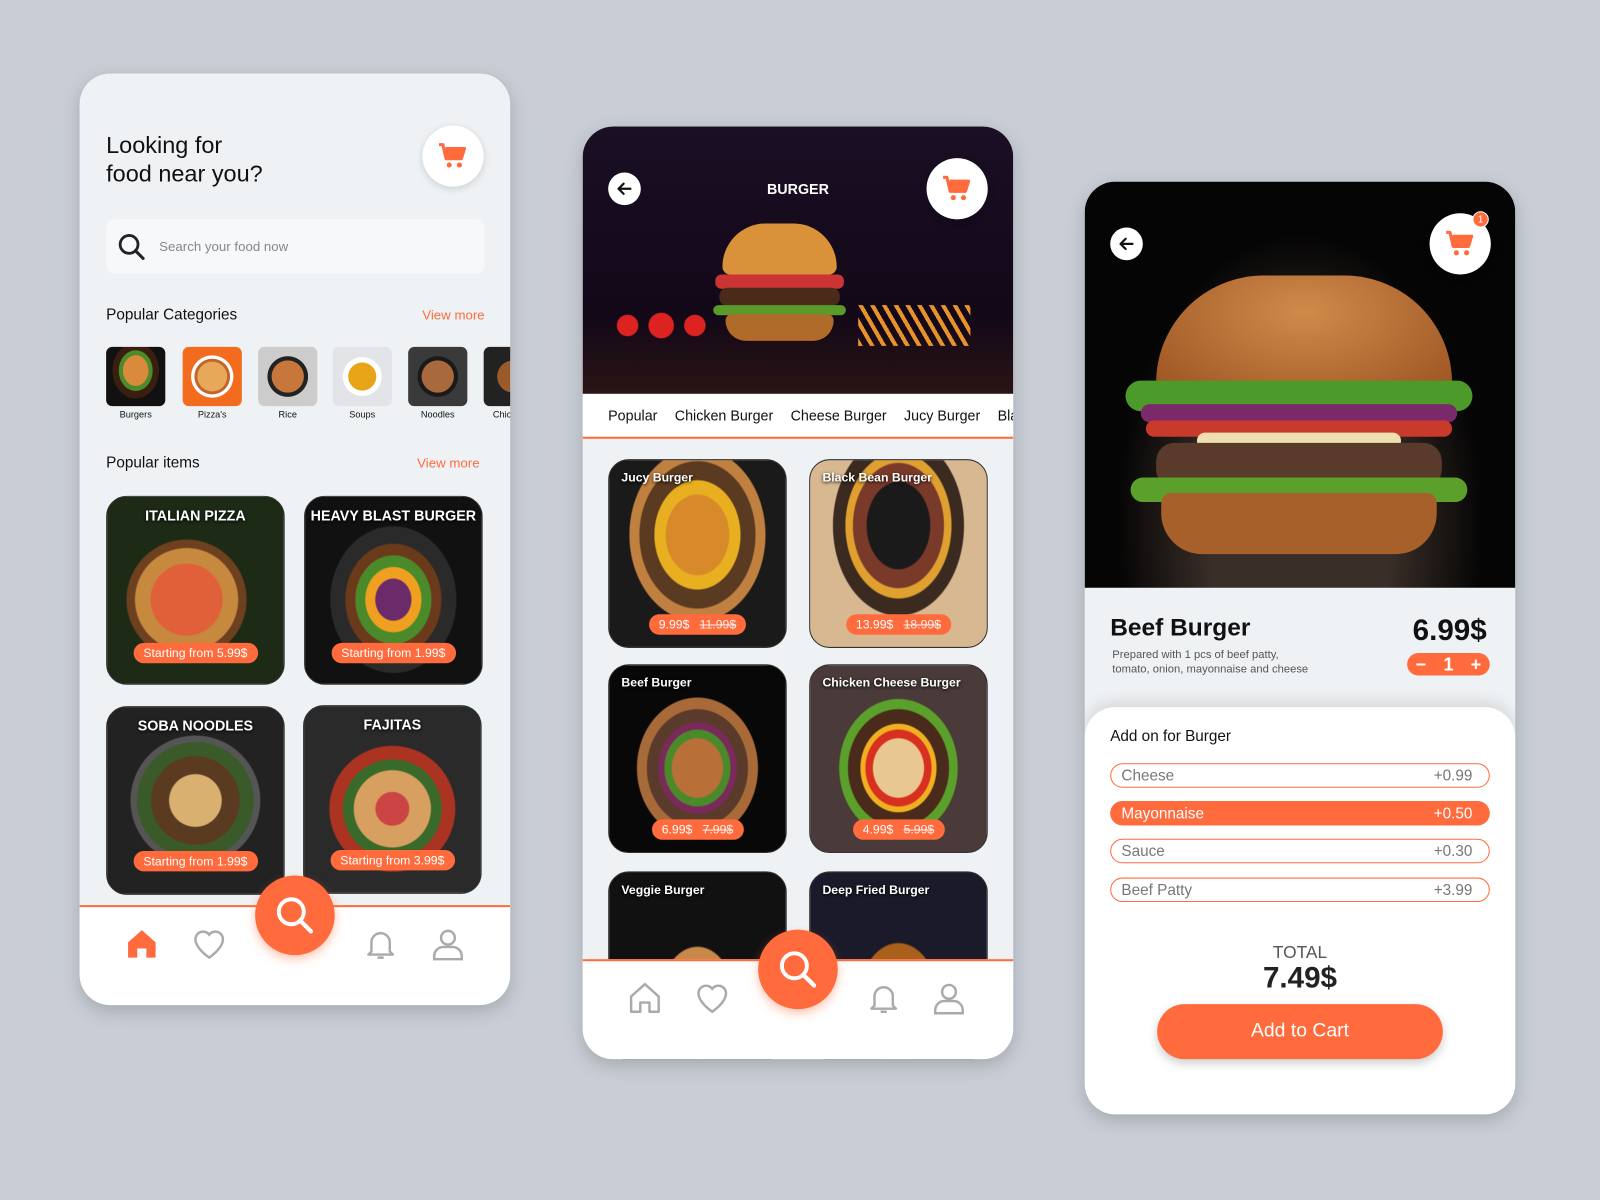  I want to click on item-title: FAJITAS, so click(392, 724).